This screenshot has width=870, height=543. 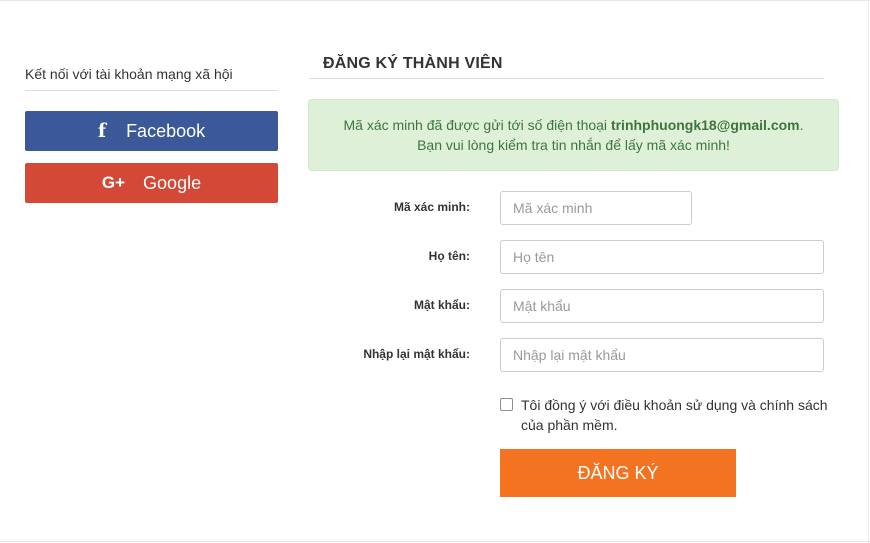 I want to click on code-label: Mã xác minh:, so click(x=431, y=207).